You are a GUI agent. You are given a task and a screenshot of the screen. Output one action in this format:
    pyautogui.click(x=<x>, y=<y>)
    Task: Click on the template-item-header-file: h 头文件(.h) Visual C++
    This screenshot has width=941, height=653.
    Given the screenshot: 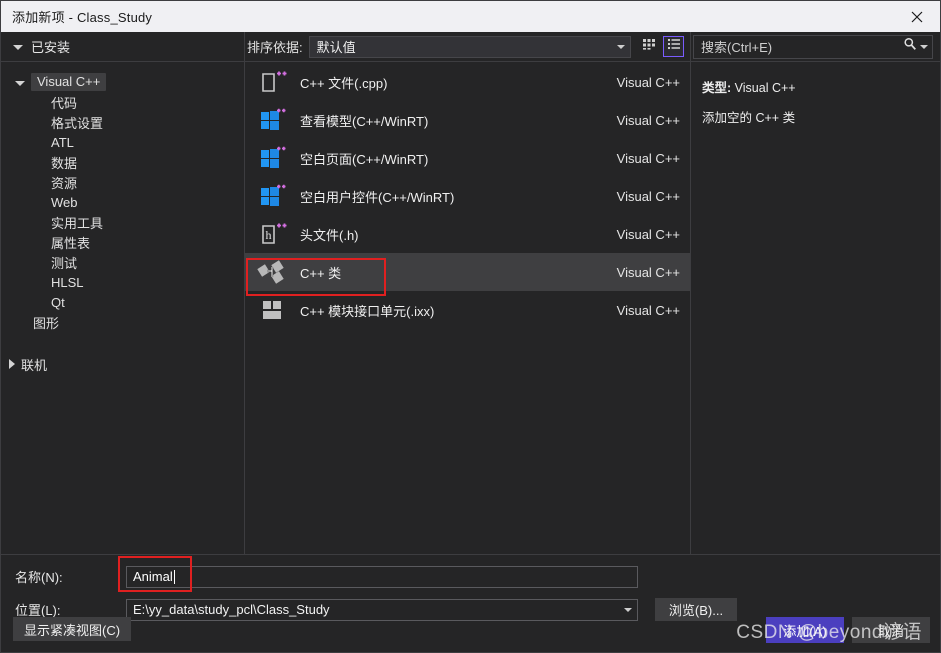 What is the action you would take?
    pyautogui.click(x=467, y=234)
    